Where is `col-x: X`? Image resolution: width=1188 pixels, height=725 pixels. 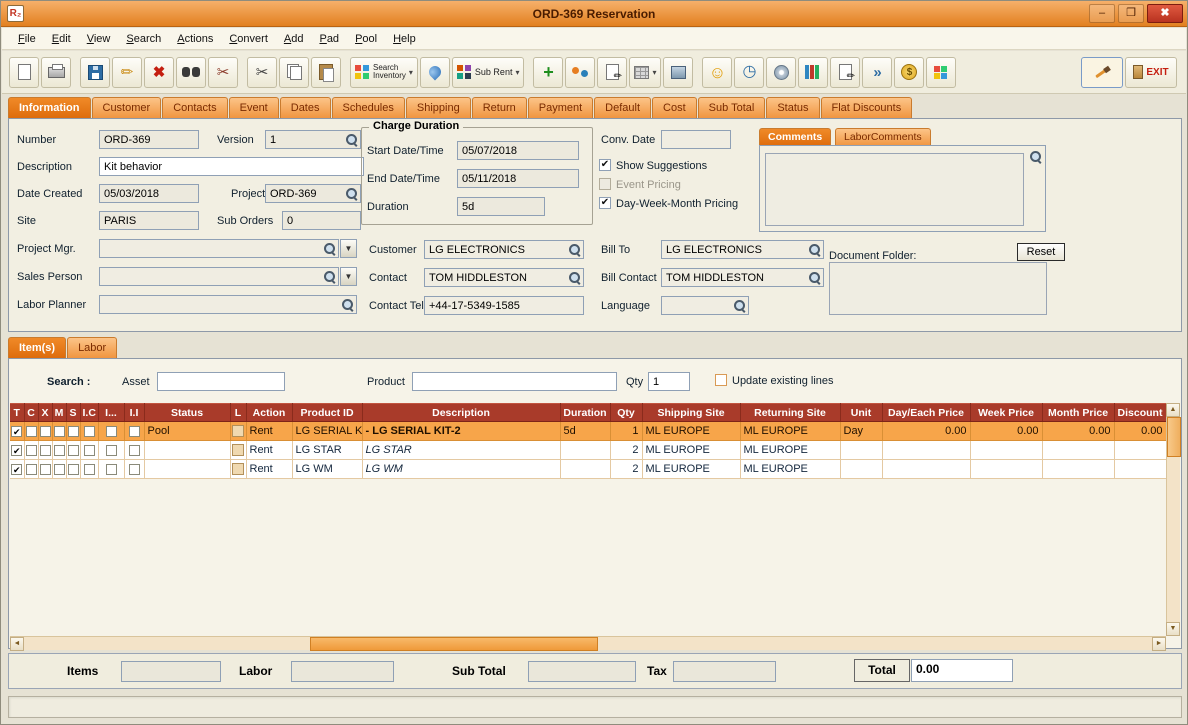
col-x: X is located at coordinates (45, 412).